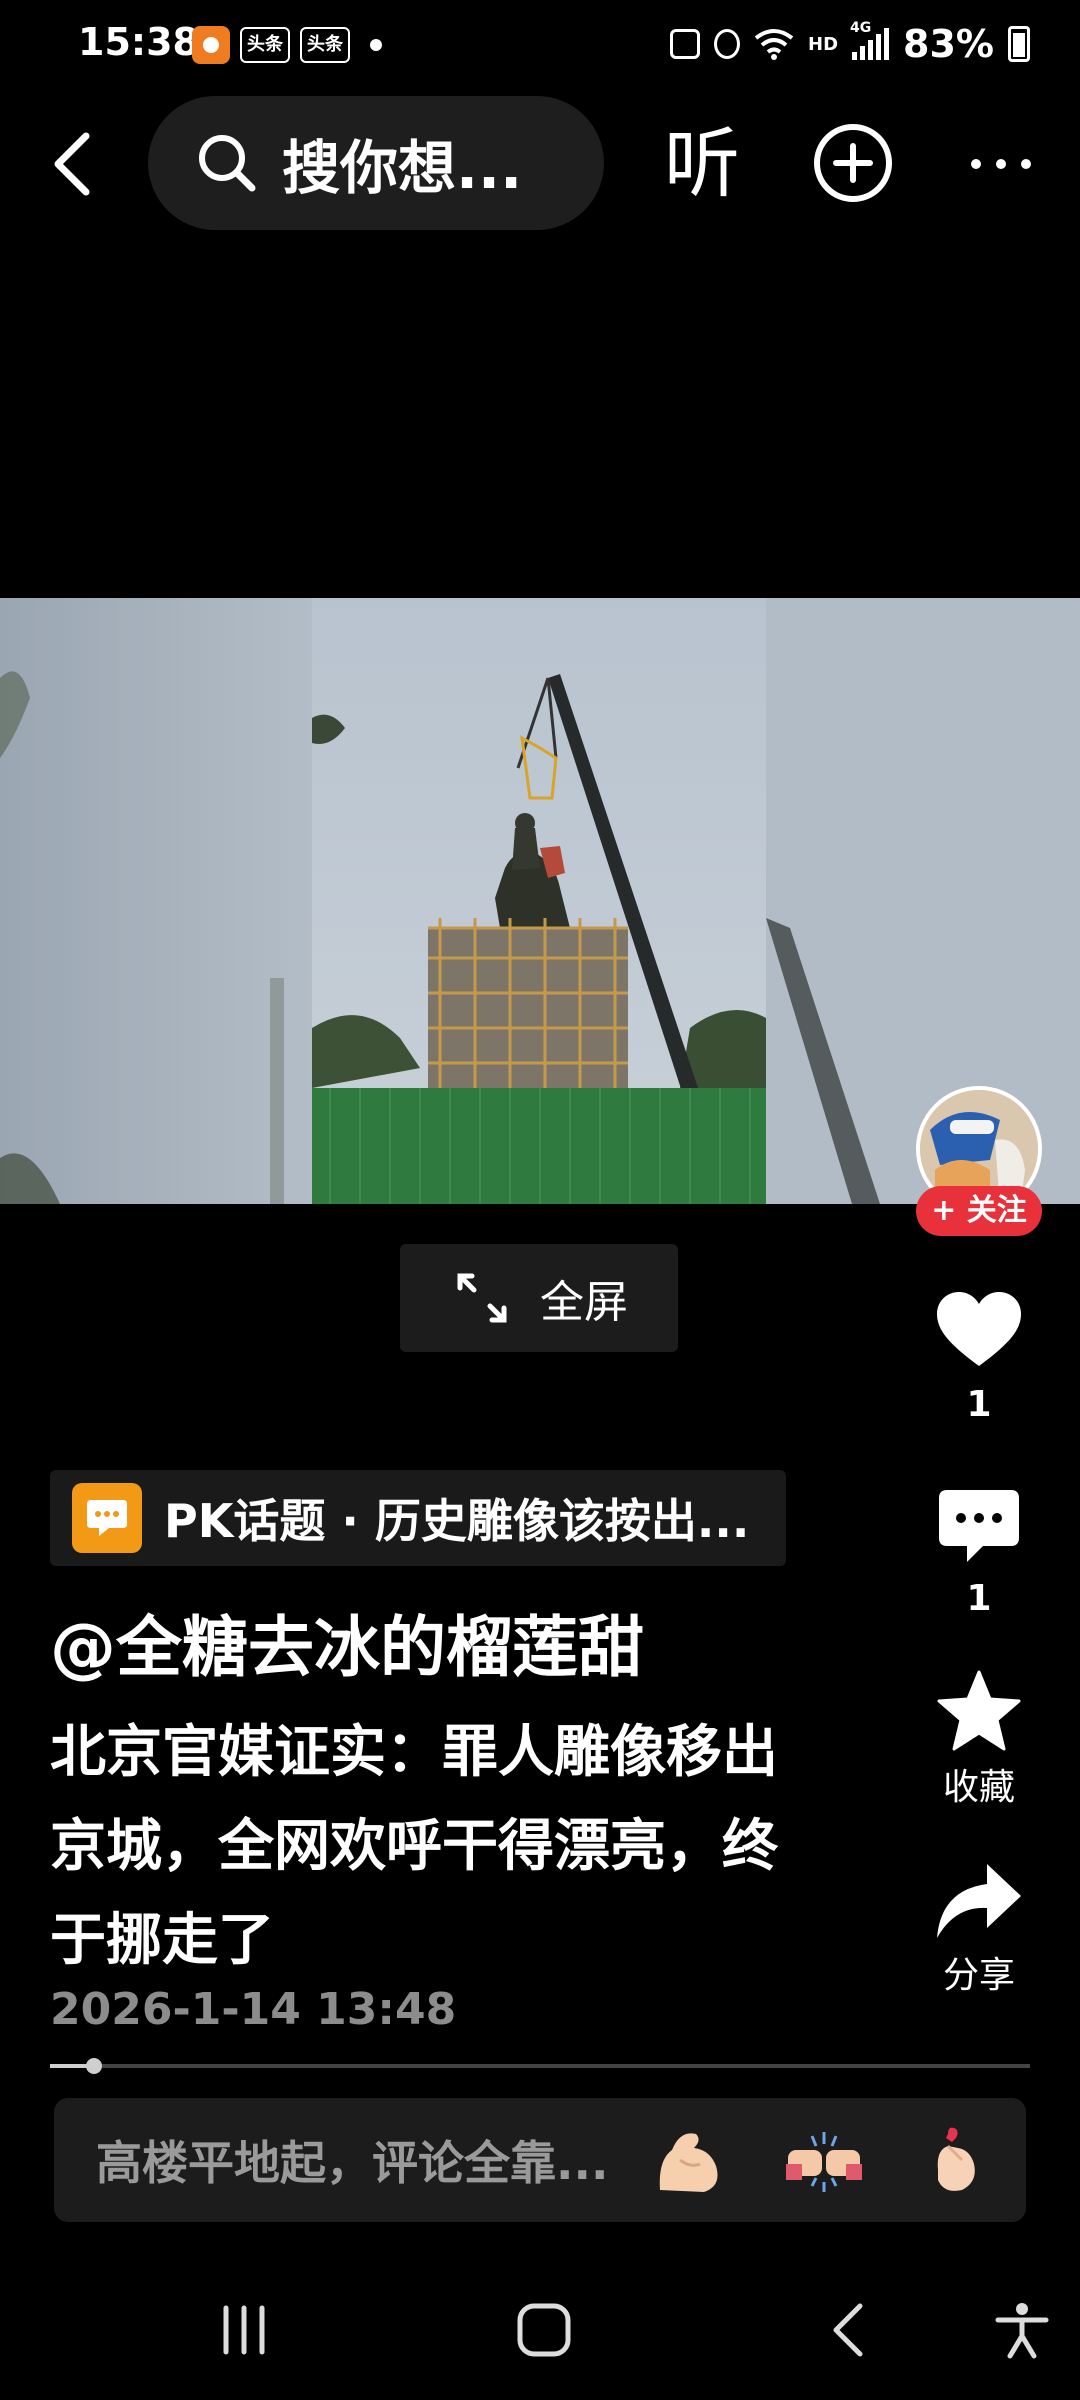 The height and width of the screenshot is (2400, 1080). I want to click on app-notification-icon, so click(211, 45).